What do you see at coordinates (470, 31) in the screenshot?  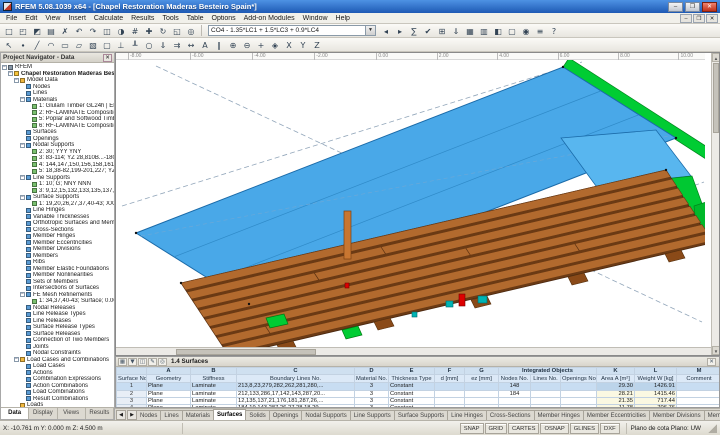 I see `show-results-icon: ▦` at bounding box center [470, 31].